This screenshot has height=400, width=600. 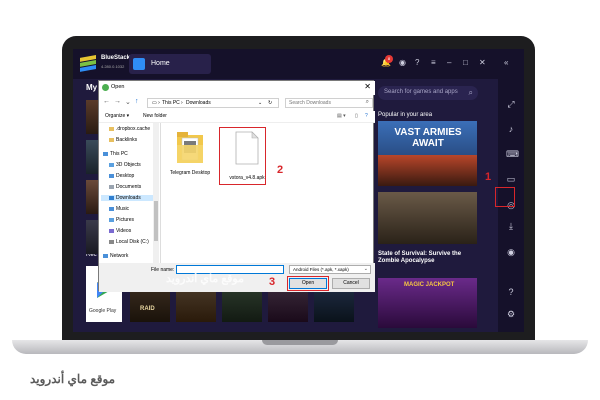 What do you see at coordinates (105, 153) in the screenshot?
I see `pc-icon` at bounding box center [105, 153].